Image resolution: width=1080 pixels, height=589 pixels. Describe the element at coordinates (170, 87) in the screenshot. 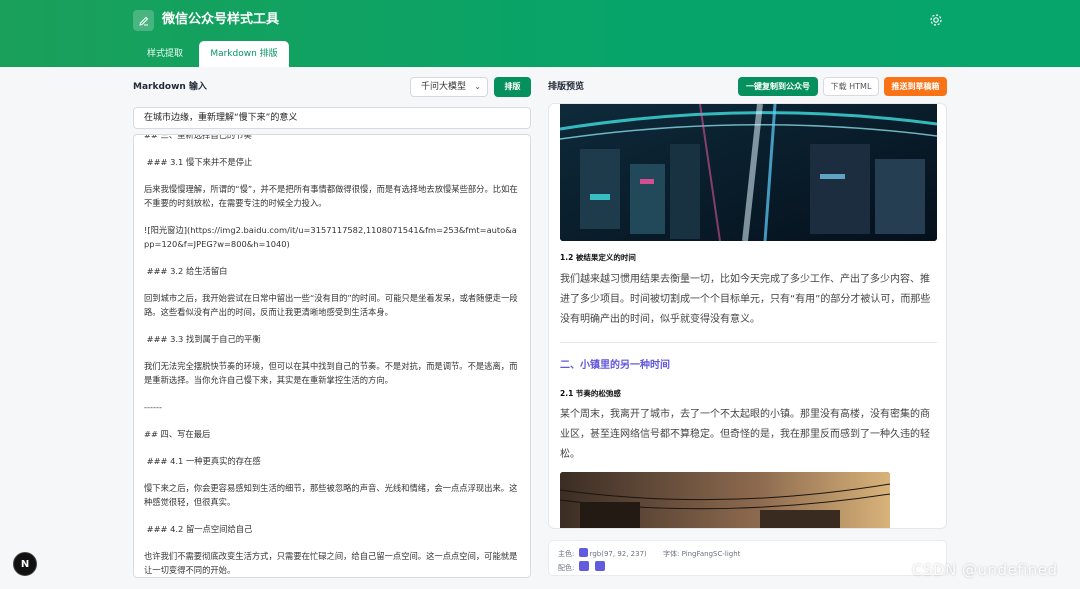

I see `editor-label: Markdown 输入` at that location.